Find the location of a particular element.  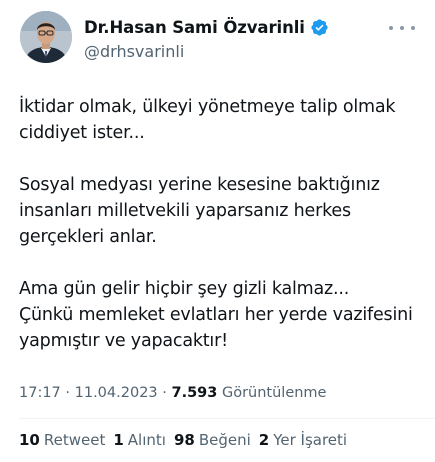

divider is located at coordinates (227, 418).